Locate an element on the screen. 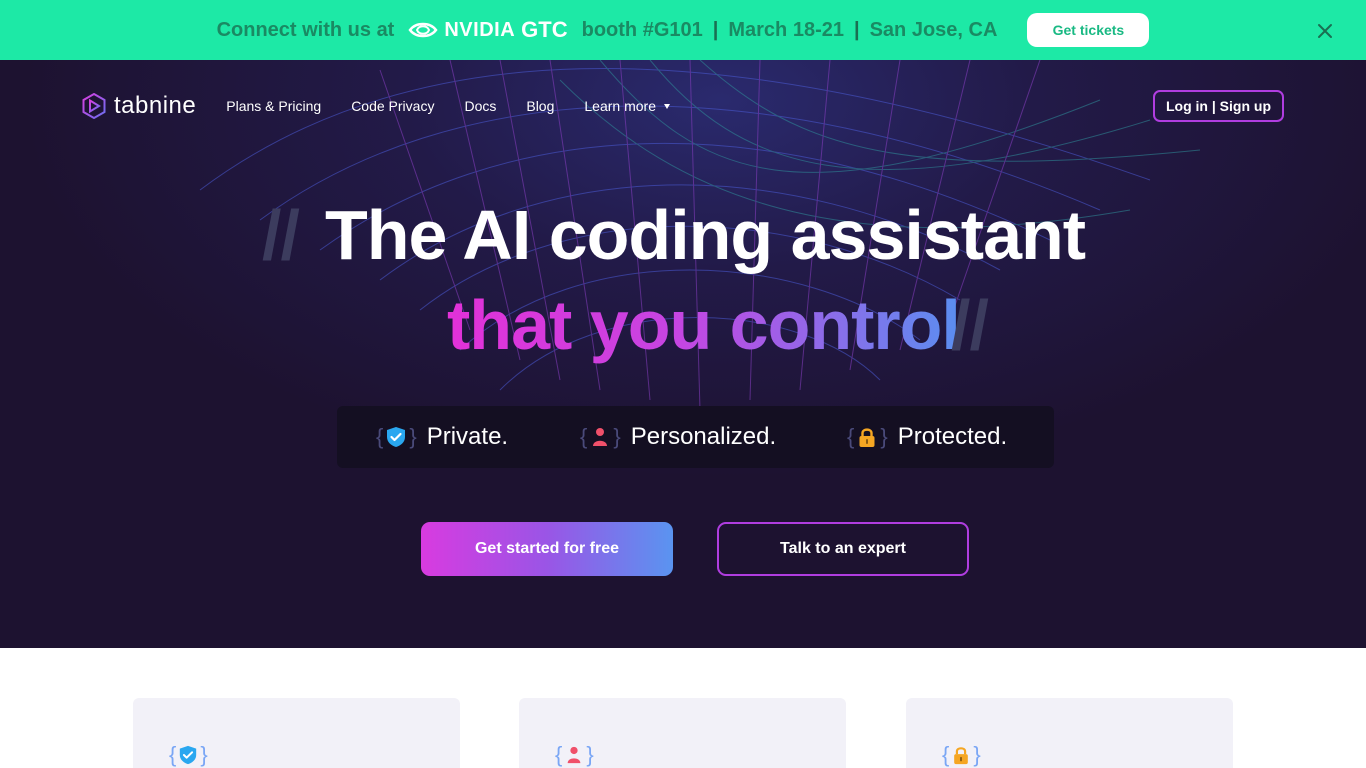  get-tickets-button: Get tickets is located at coordinates (1088, 30).